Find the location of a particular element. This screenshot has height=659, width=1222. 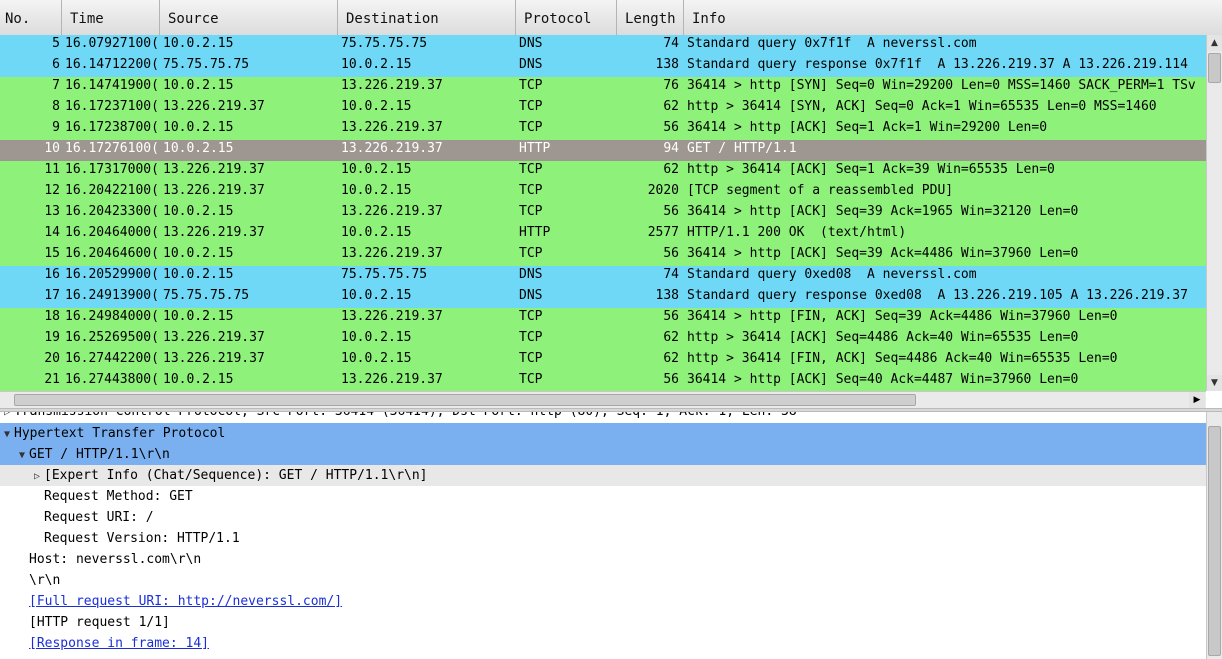

column-header-time: Time is located at coordinates (111, 17).